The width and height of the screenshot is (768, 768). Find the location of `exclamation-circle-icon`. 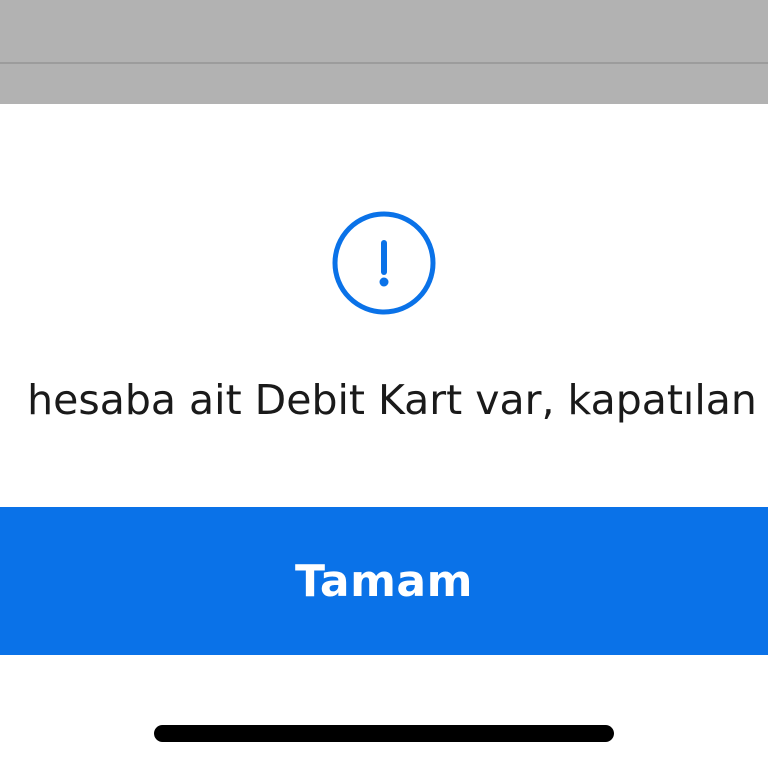

exclamation-circle-icon is located at coordinates (384, 263).